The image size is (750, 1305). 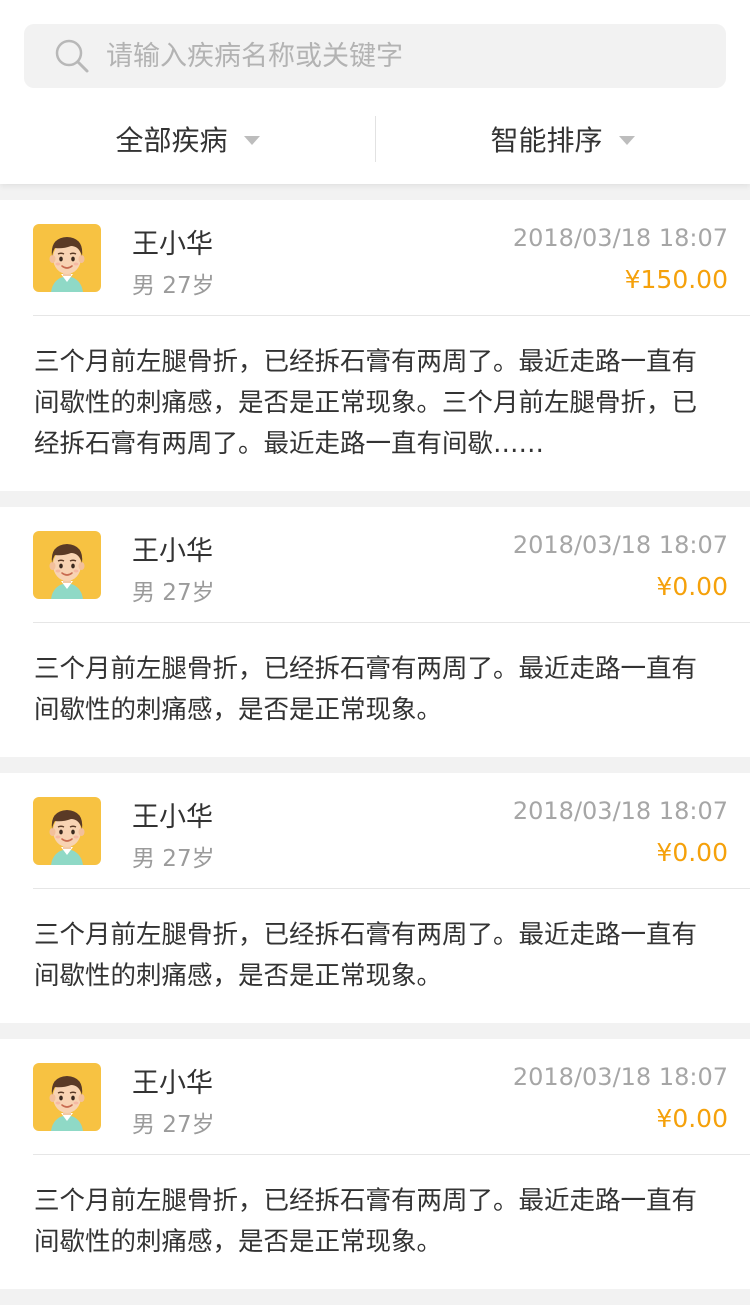 I want to click on filter-divider, so click(x=375, y=139).